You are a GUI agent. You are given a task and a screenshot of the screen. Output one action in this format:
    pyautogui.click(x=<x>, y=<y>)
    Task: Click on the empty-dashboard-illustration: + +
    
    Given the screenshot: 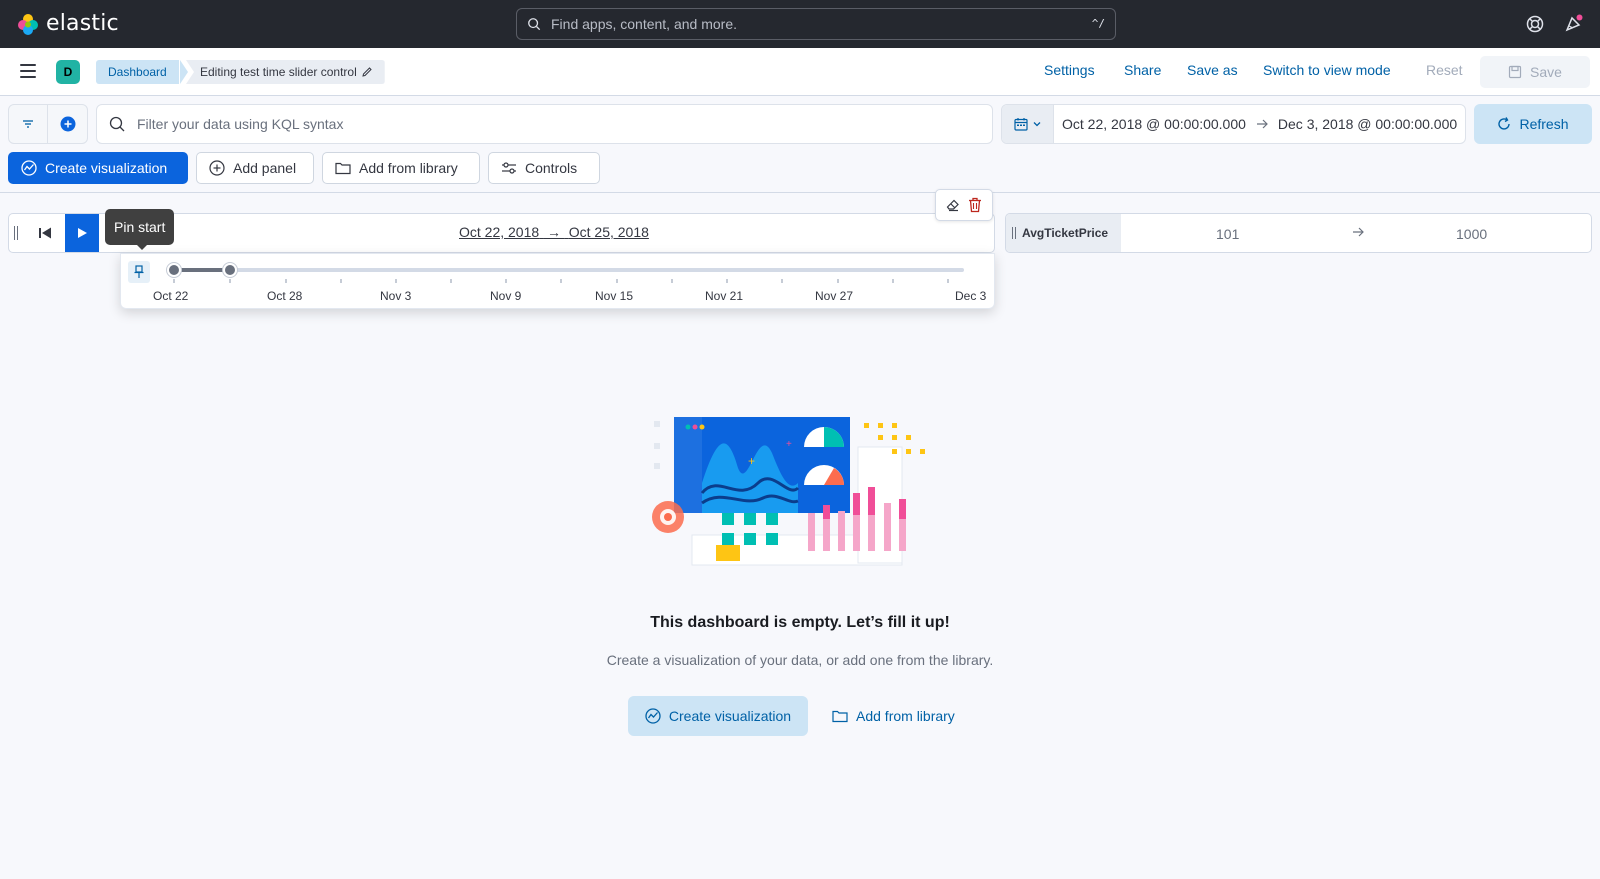 What is the action you would take?
    pyautogui.click(x=788, y=491)
    